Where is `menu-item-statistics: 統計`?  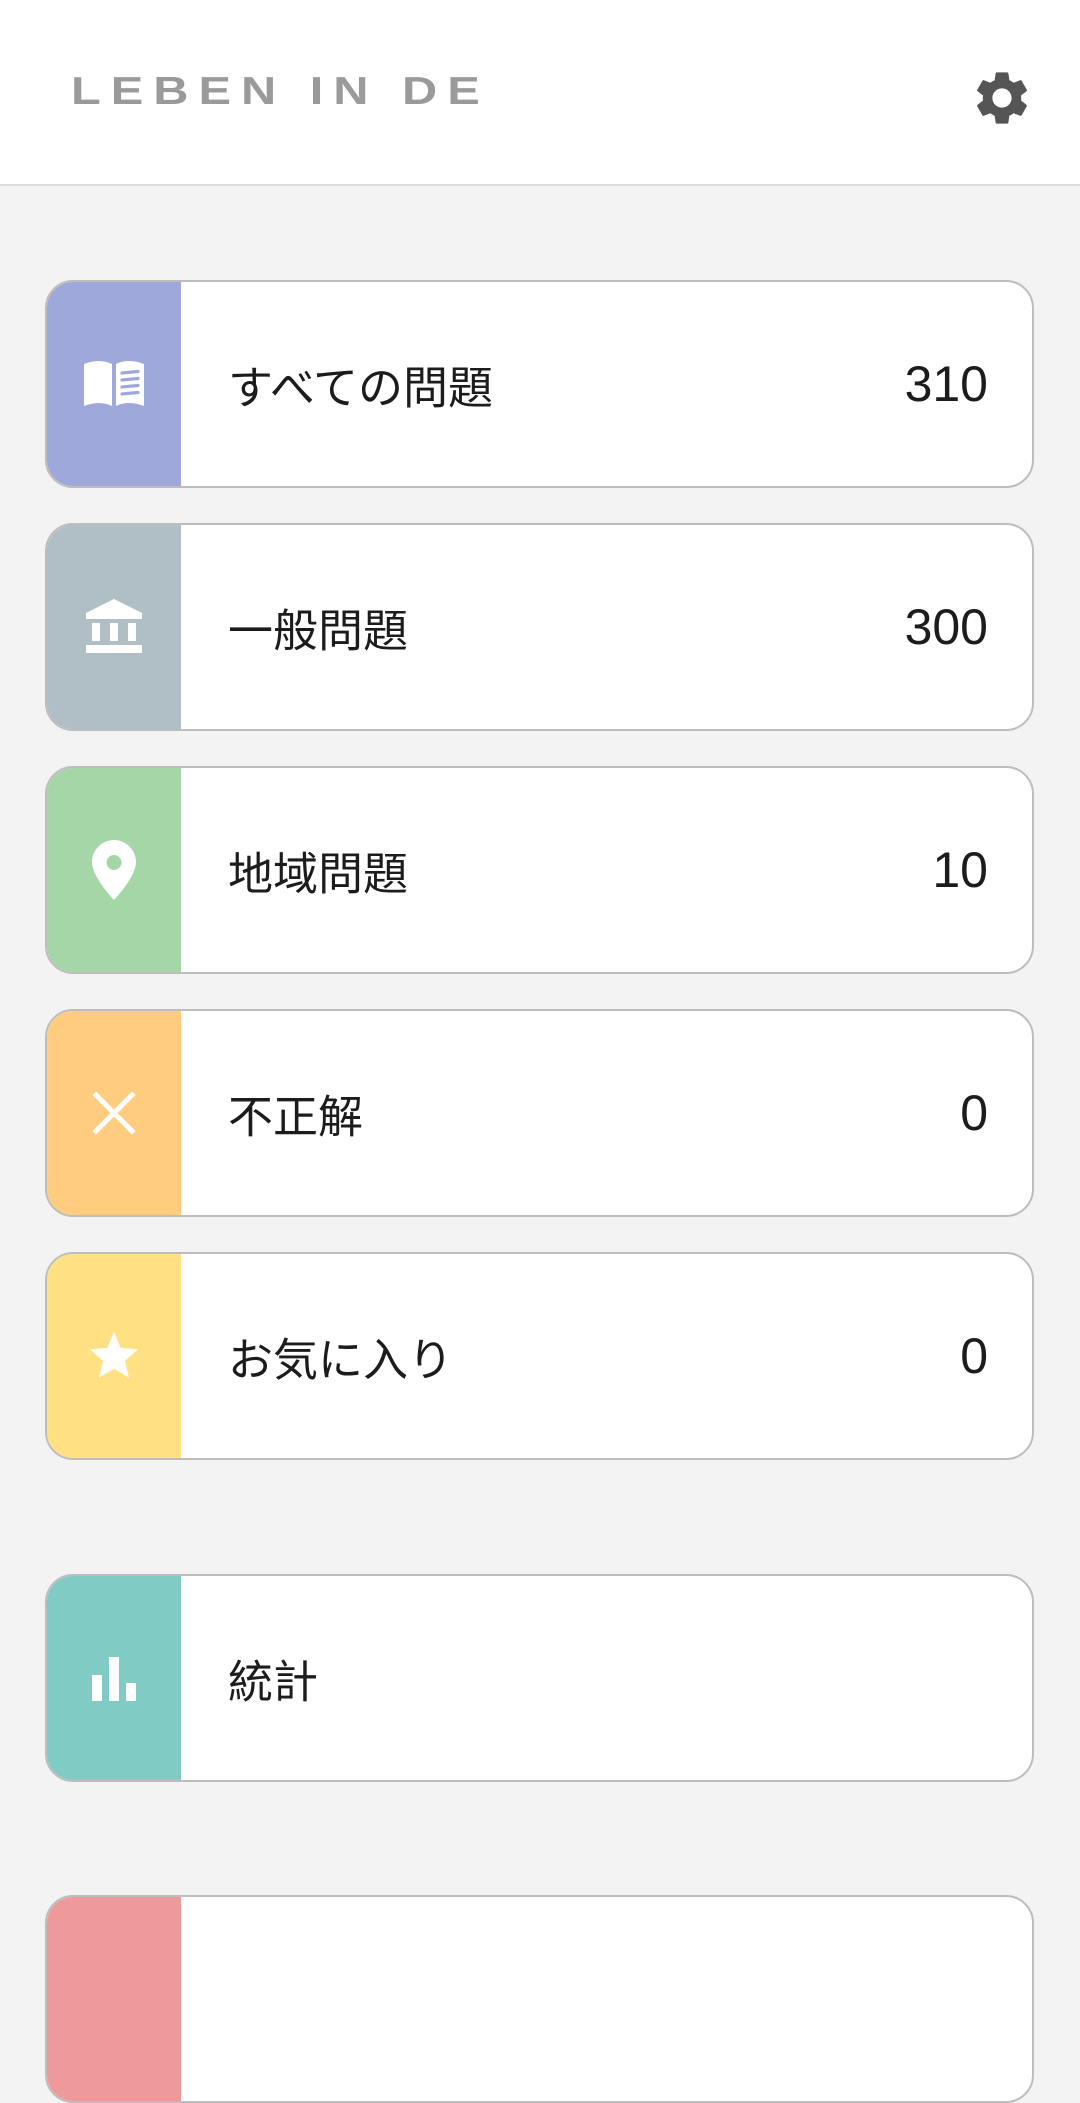 menu-item-statistics: 統計 is located at coordinates (539, 1678).